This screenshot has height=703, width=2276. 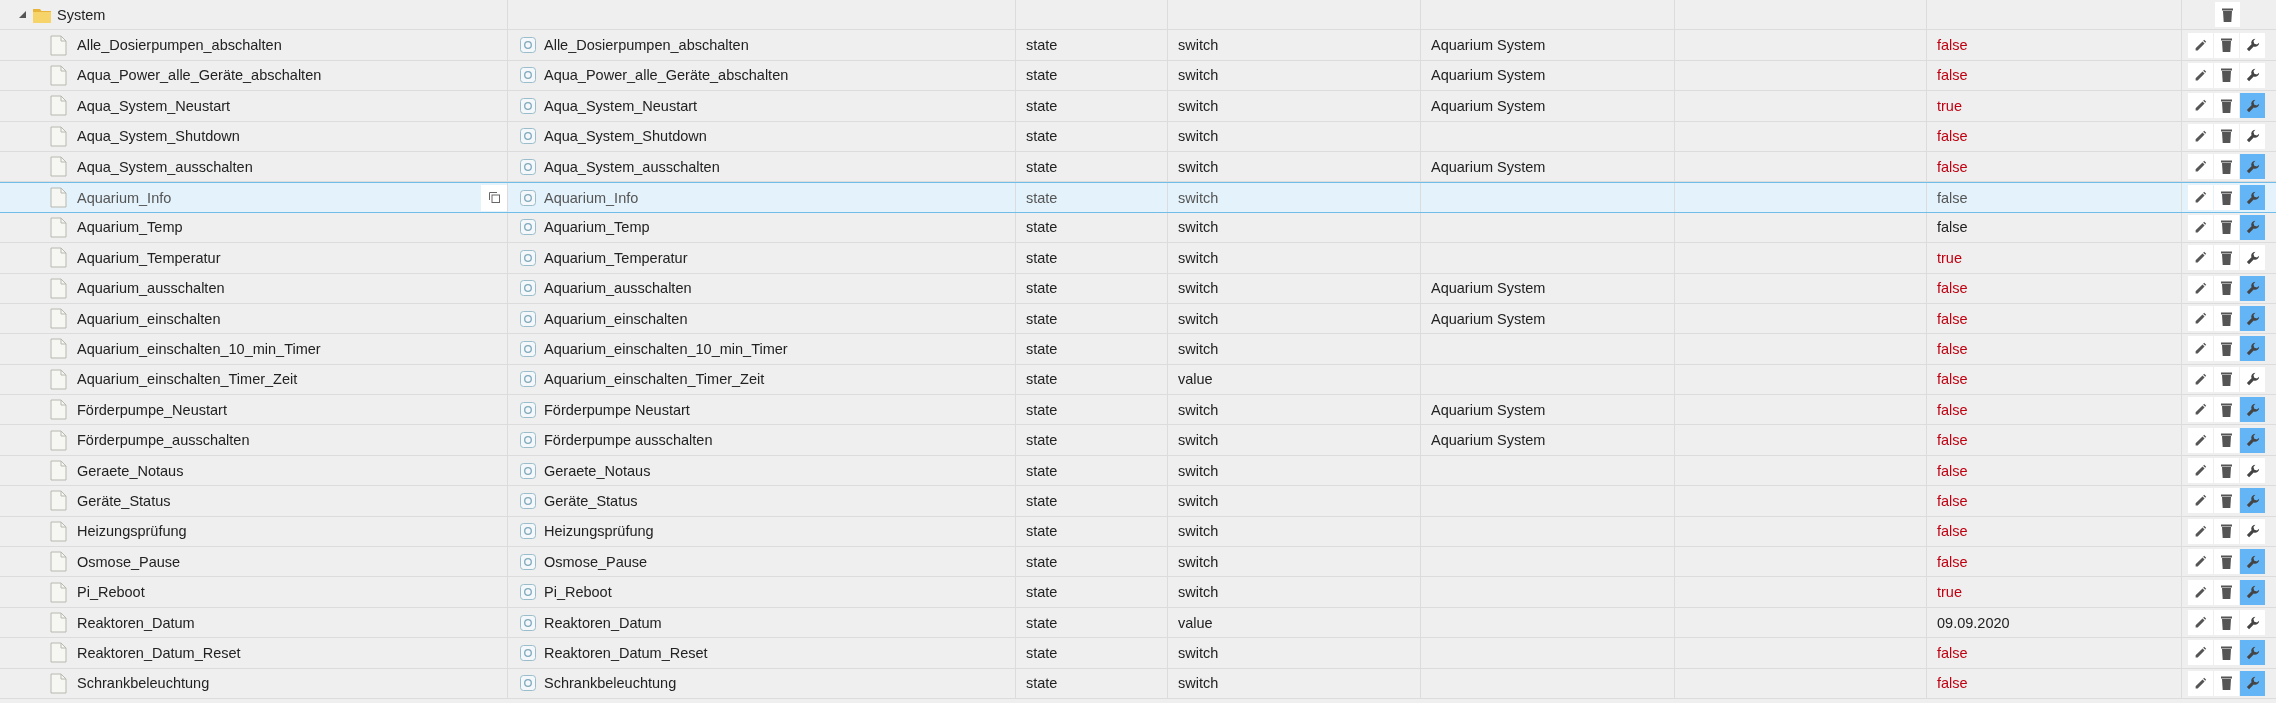 I want to click on object-id: Aquarium_Temperatur, so click(x=149, y=257).